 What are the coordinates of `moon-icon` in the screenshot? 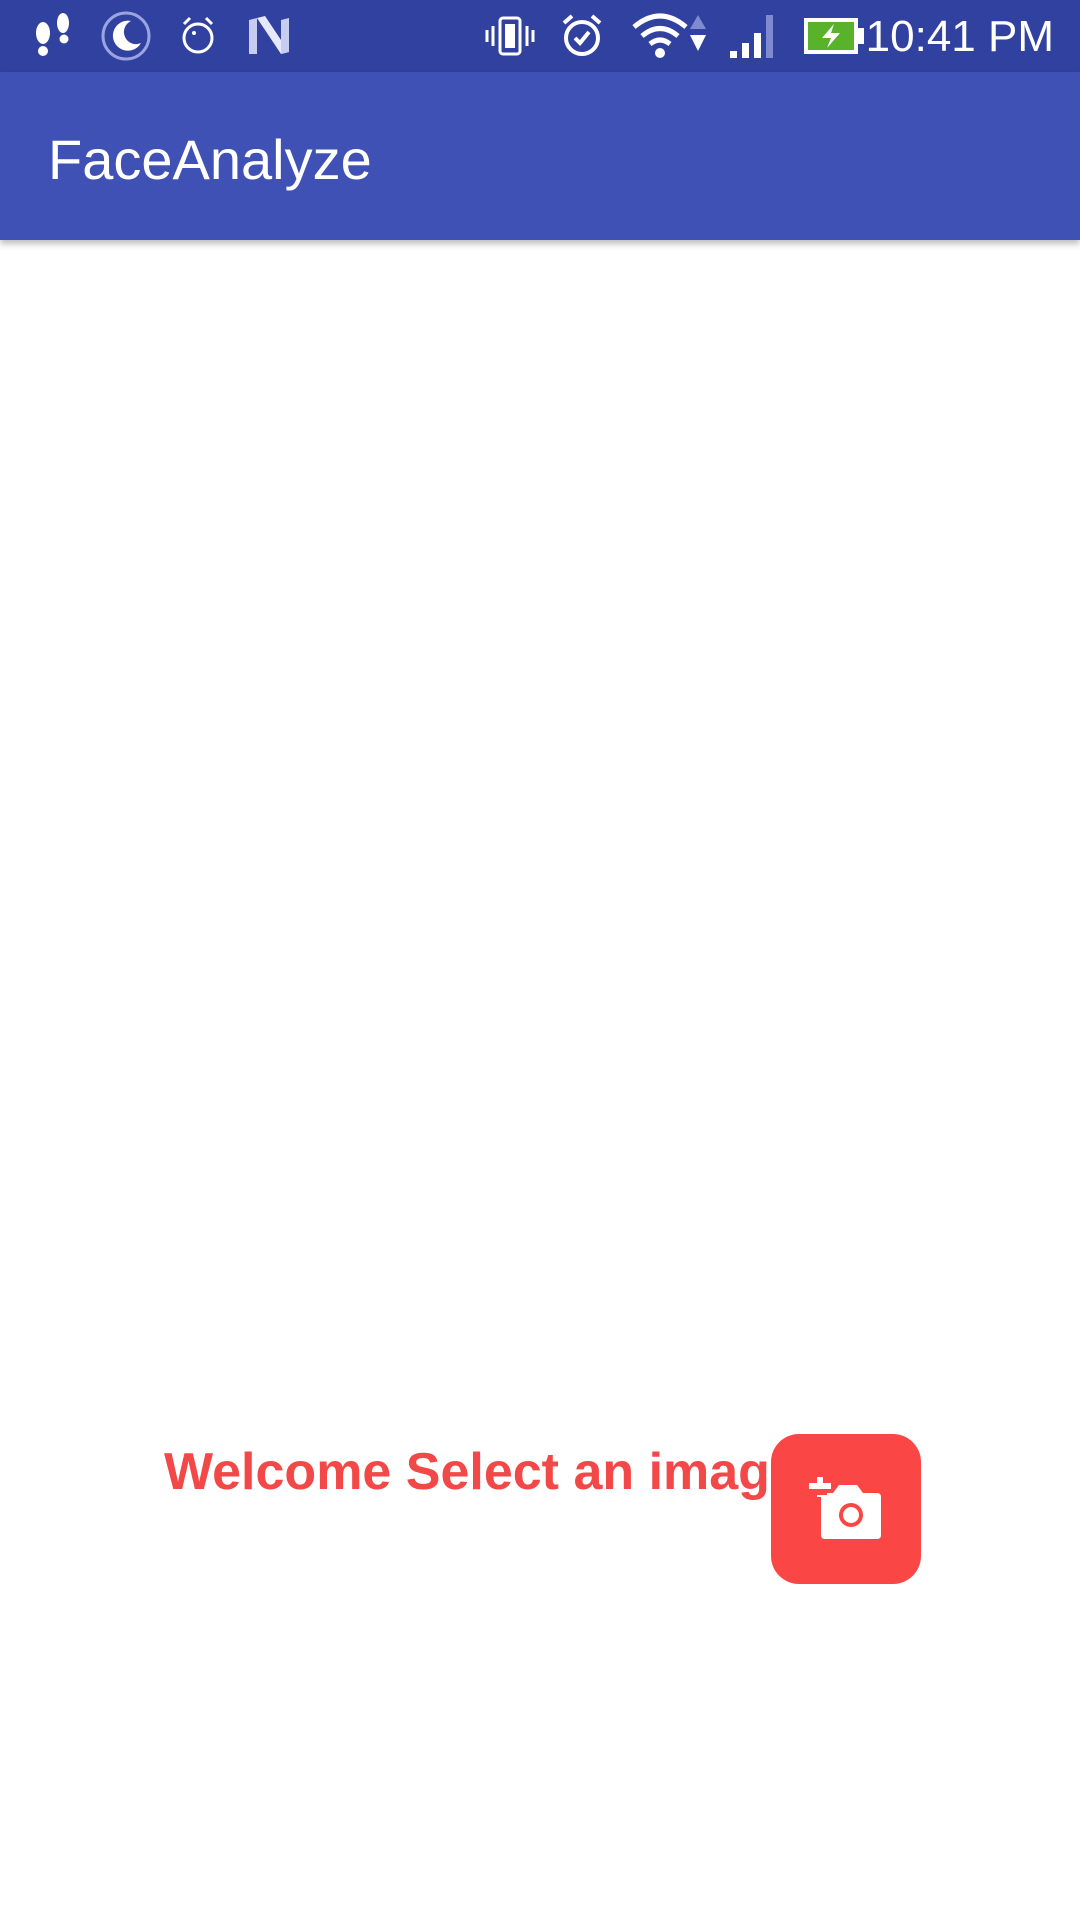 It's located at (126, 36).